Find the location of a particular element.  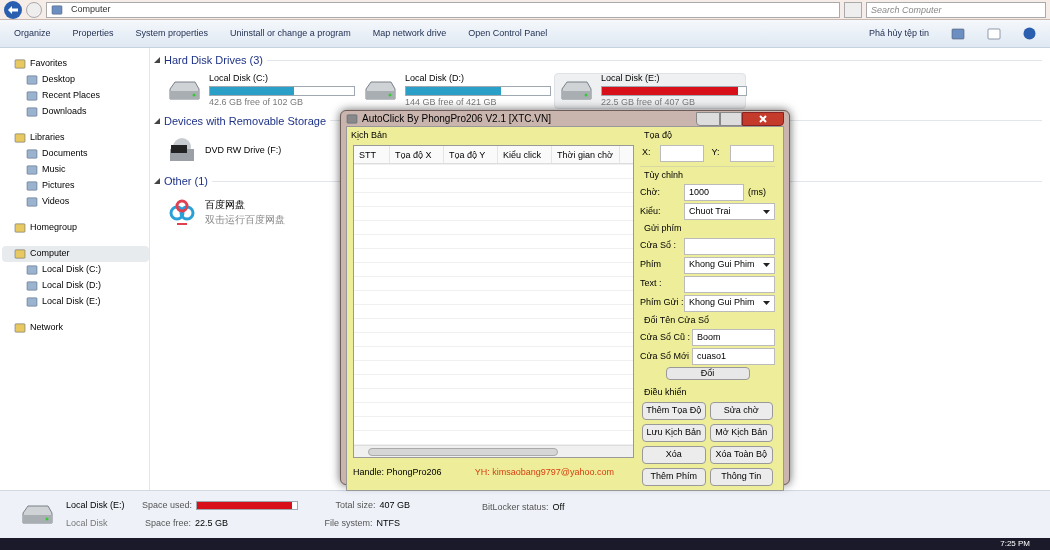

sidebar-item: Local Disk (D:) is located at coordinates (75, 286).